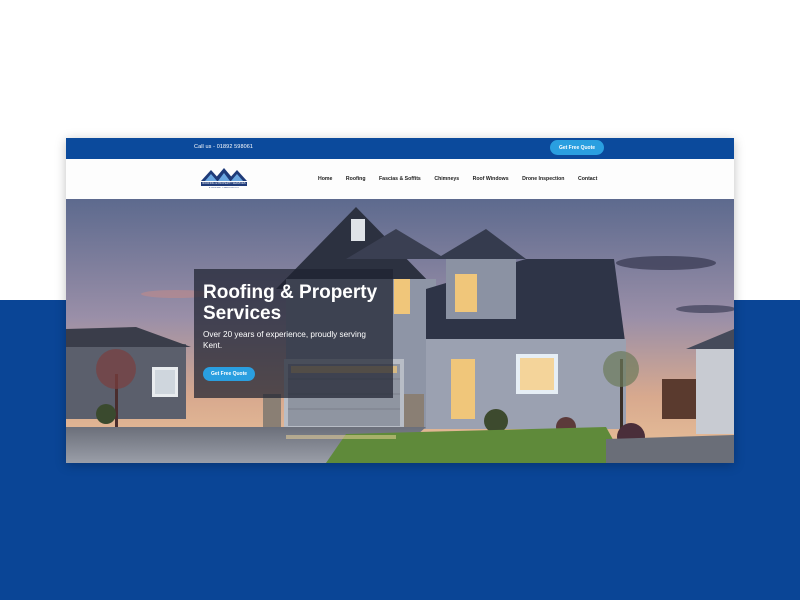 The height and width of the screenshot is (600, 800). What do you see at coordinates (224, 174) in the screenshot?
I see `house-roof-logo-icon` at bounding box center [224, 174].